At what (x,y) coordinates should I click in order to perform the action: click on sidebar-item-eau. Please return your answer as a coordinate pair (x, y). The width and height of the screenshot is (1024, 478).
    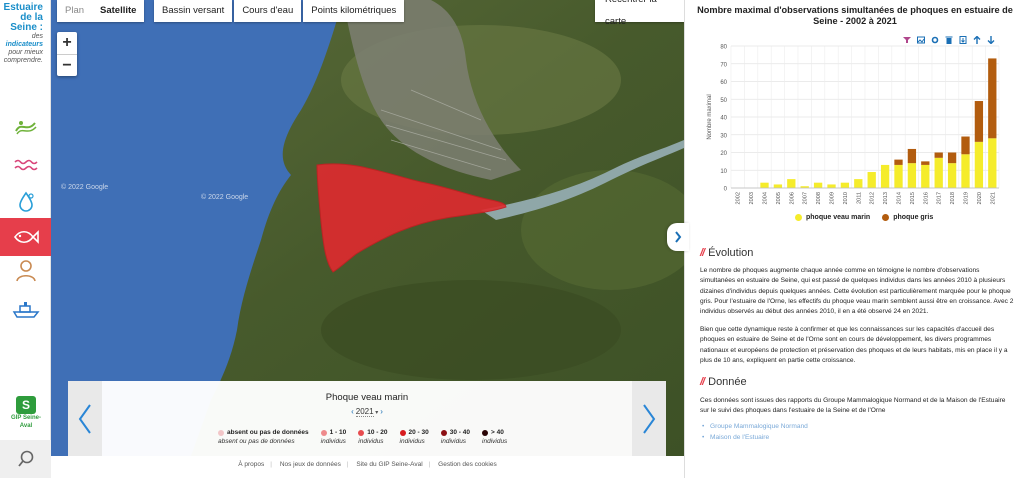
    Looking at the image, I should click on (25, 127).